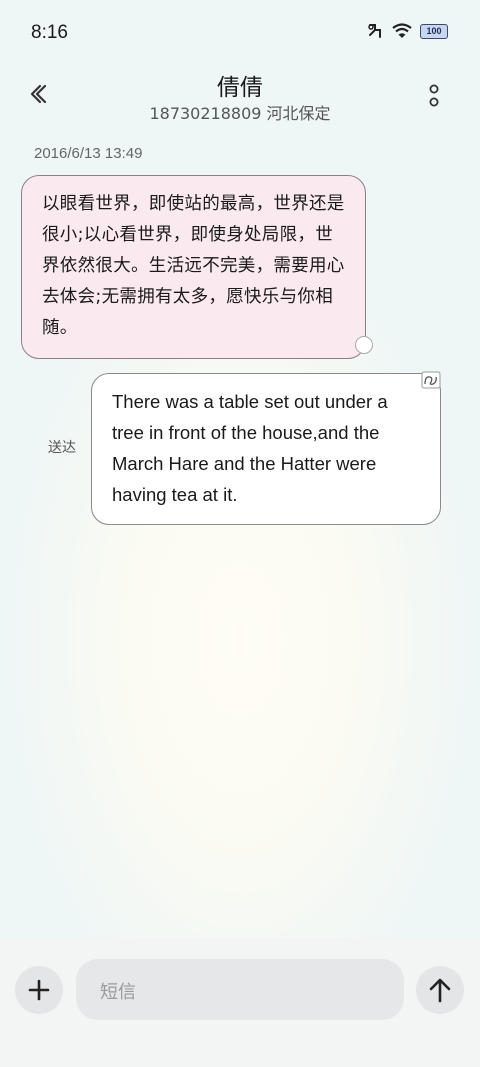 This screenshot has width=480, height=1067. Describe the element at coordinates (240, 88) in the screenshot. I see `contact-name: 倩倩` at that location.